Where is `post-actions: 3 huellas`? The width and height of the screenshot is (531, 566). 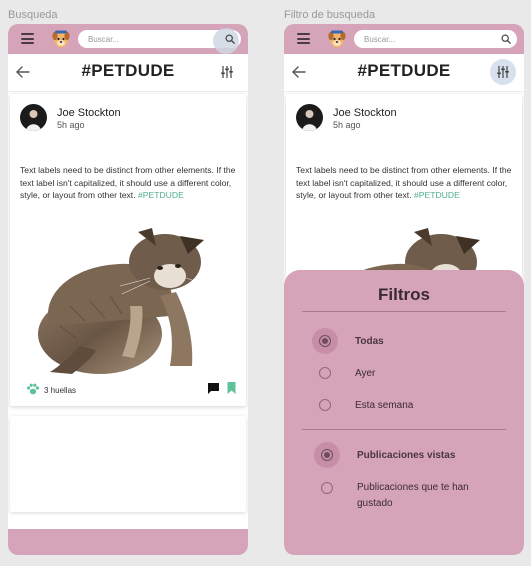
post-actions: 3 huellas is located at coordinates (128, 390).